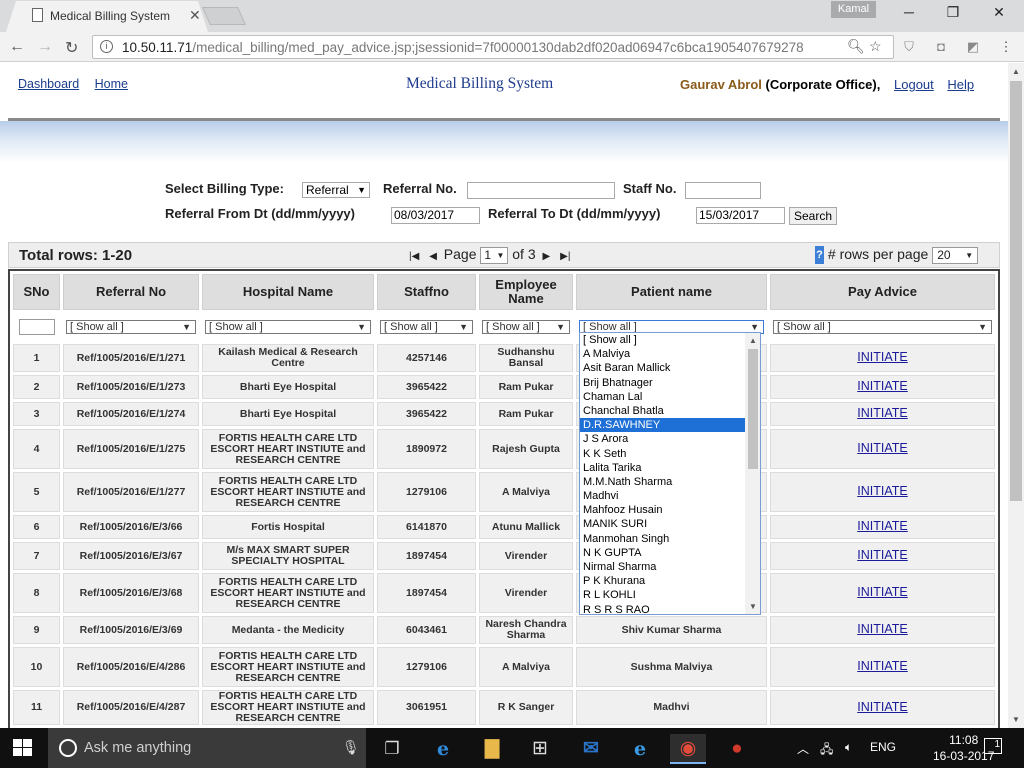 The width and height of the screenshot is (1024, 768). I want to click on header-referral-no: Referral No, so click(131, 292).